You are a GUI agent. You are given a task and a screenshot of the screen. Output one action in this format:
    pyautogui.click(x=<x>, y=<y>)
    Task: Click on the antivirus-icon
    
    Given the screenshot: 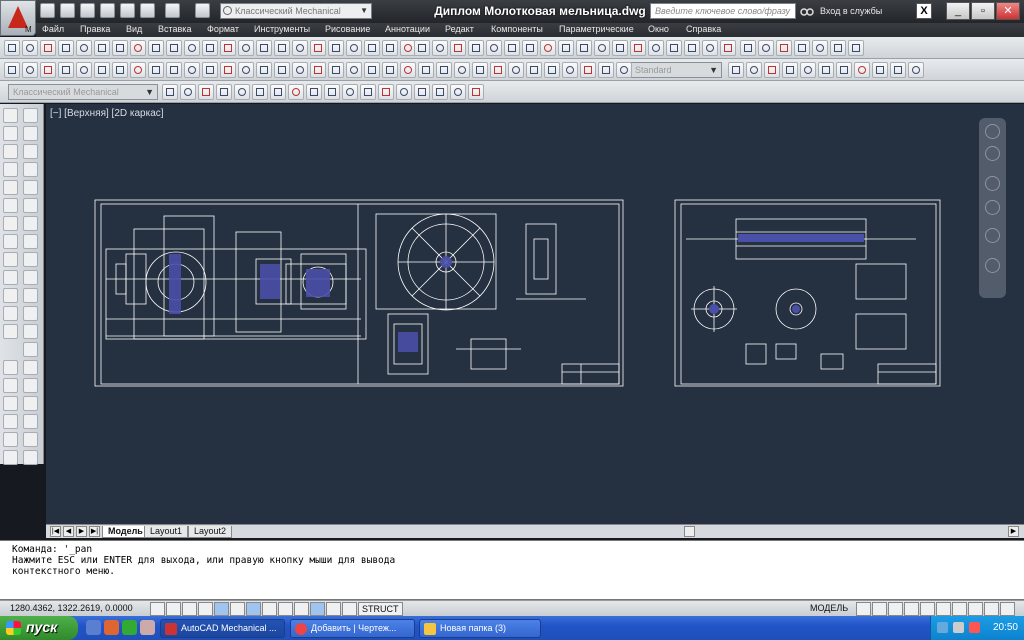 What is the action you would take?
    pyautogui.click(x=974, y=627)
    